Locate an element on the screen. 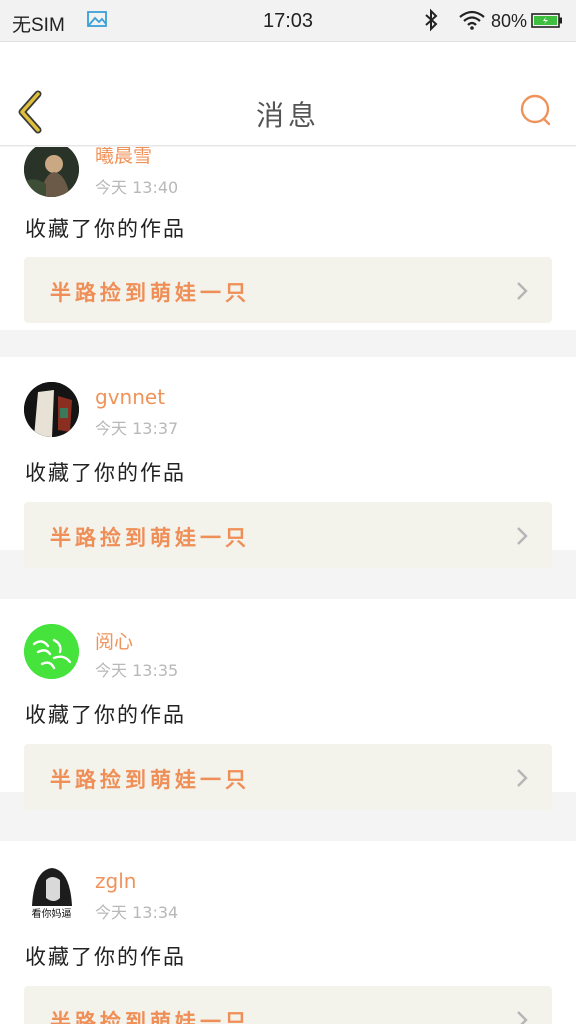 The image size is (576, 1024). username: zgln is located at coordinates (115, 881).